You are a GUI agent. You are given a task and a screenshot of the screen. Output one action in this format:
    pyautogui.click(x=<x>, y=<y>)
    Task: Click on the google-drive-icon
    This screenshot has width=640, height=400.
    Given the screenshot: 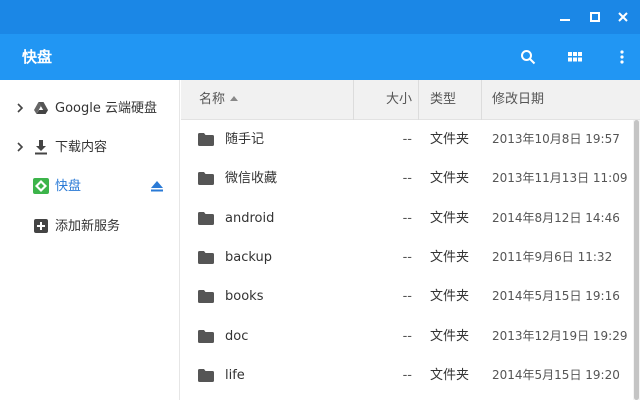 What is the action you would take?
    pyautogui.click(x=41, y=108)
    